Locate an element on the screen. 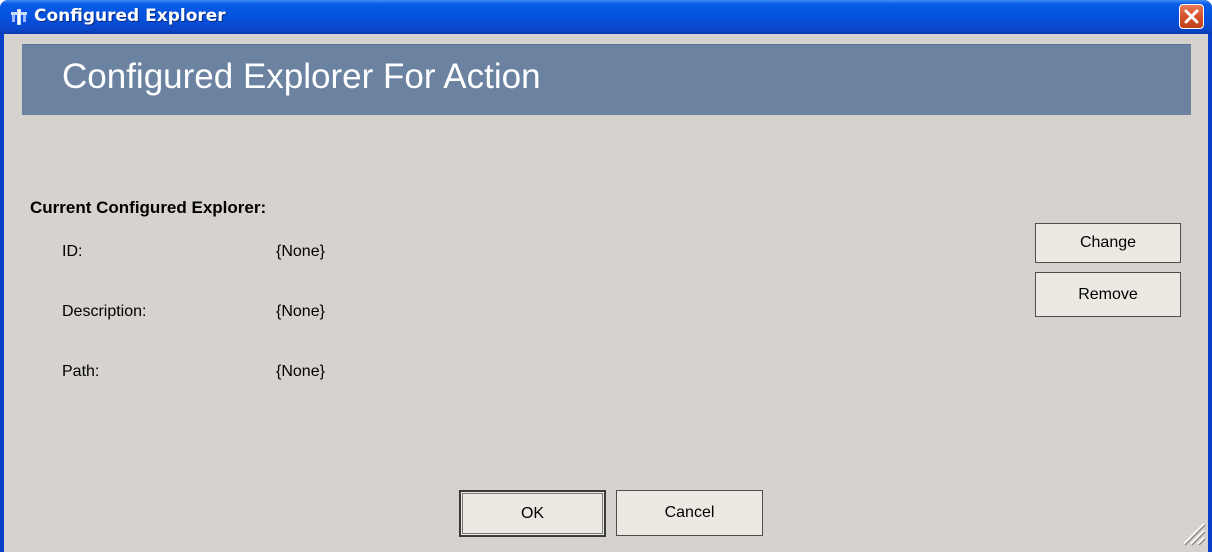 This screenshot has width=1212, height=552. path-label: Path: is located at coordinates (81, 371).